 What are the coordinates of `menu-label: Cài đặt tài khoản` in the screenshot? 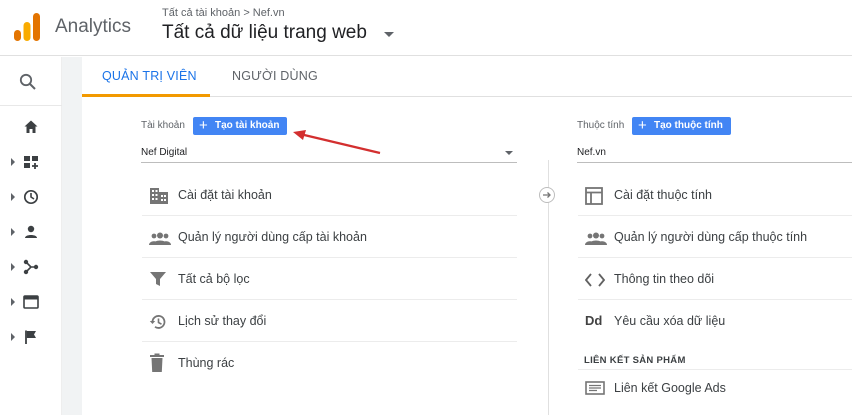 It's located at (225, 195).